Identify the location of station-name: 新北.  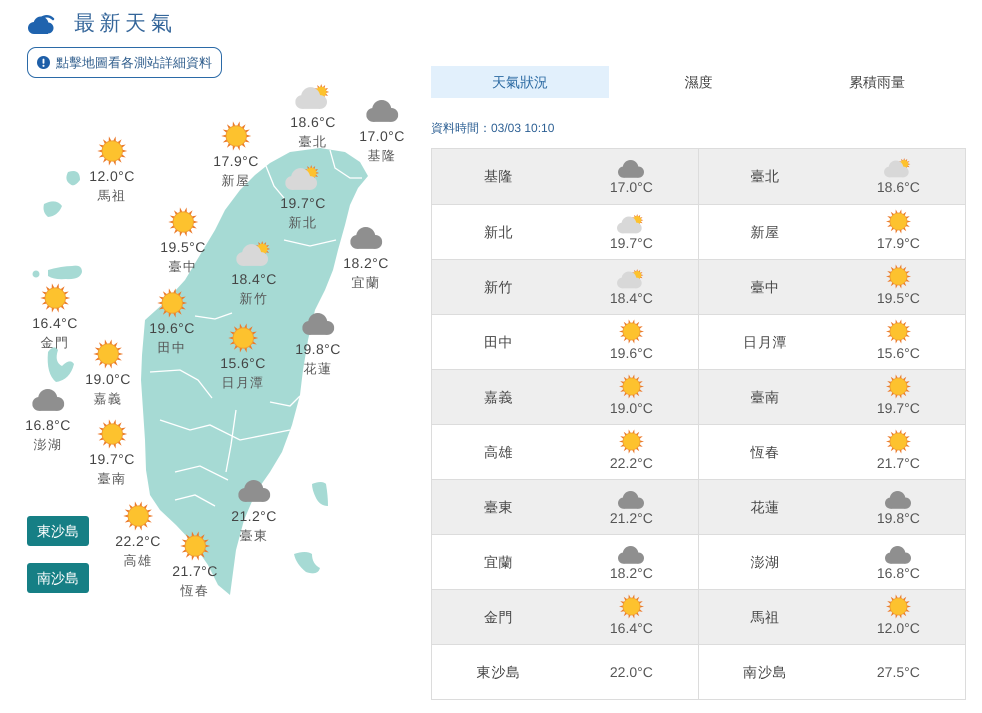
(303, 223).